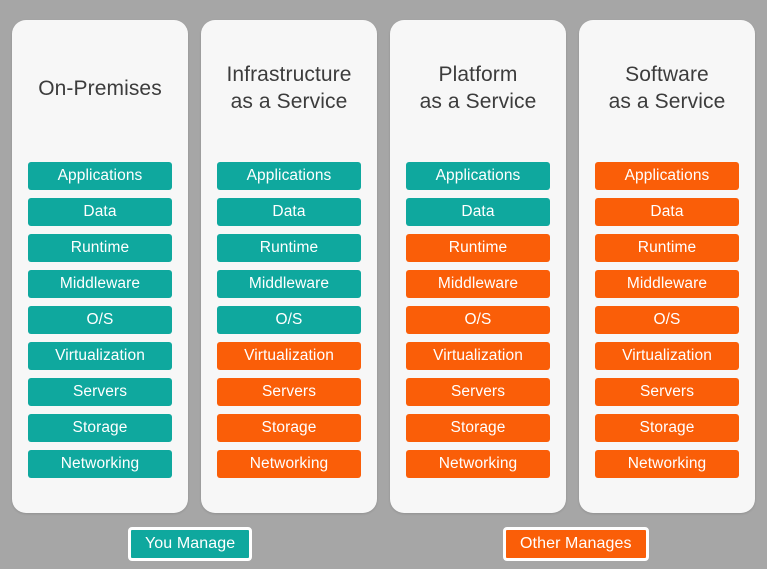  What do you see at coordinates (383, 546) in the screenshot?
I see `legend: You Manage Other Manages` at bounding box center [383, 546].